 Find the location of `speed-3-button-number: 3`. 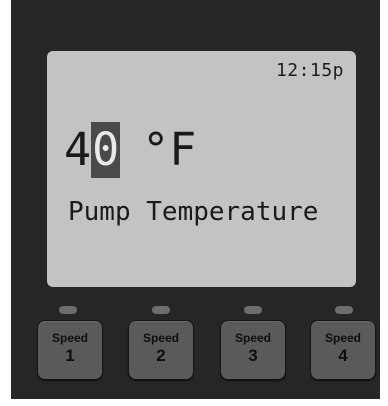

speed-3-button-number: 3 is located at coordinates (253, 355).